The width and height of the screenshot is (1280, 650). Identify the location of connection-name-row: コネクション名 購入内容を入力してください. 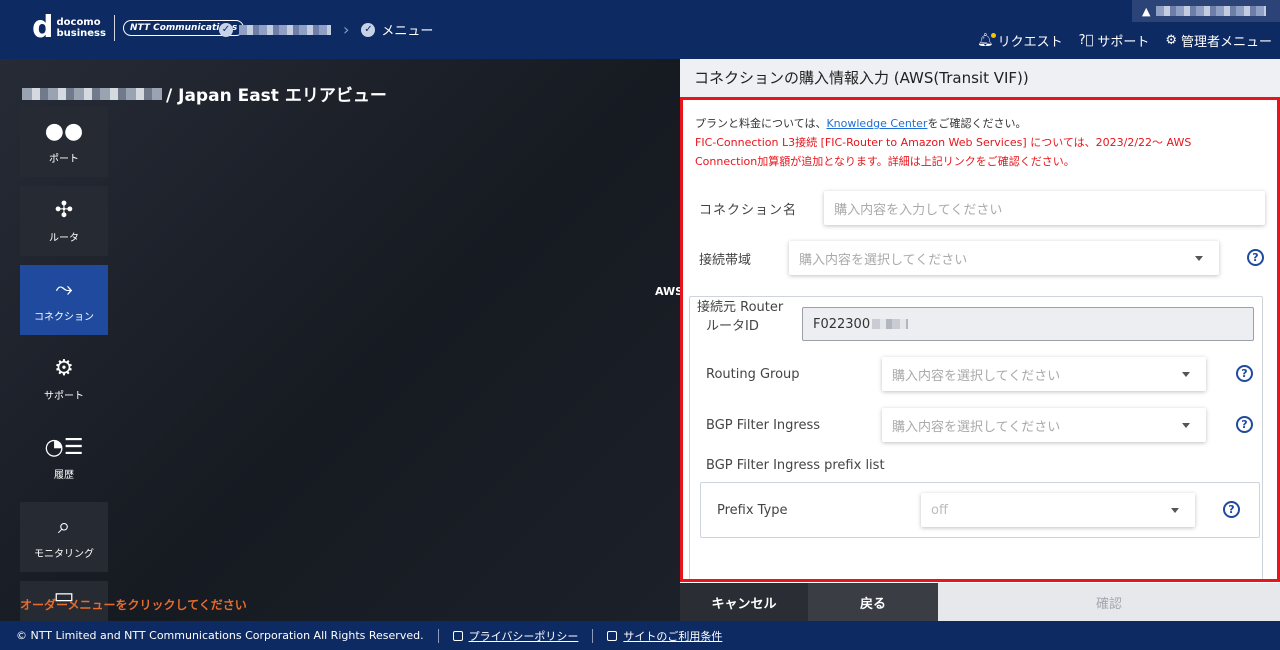
(980, 208).